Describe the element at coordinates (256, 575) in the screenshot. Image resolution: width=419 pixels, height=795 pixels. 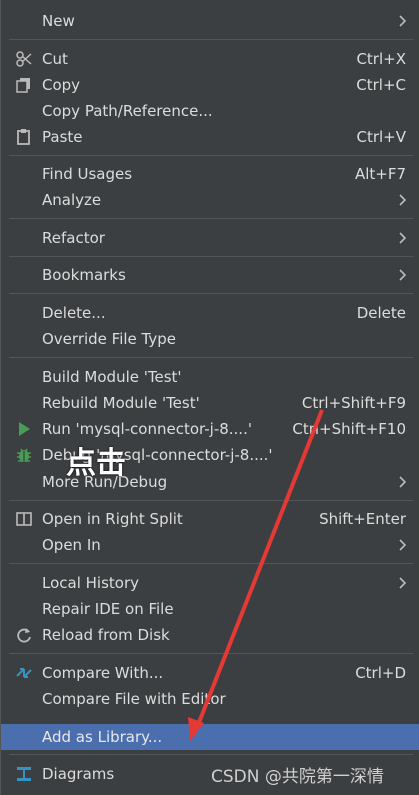
I see `red-arrow-annotation` at that location.